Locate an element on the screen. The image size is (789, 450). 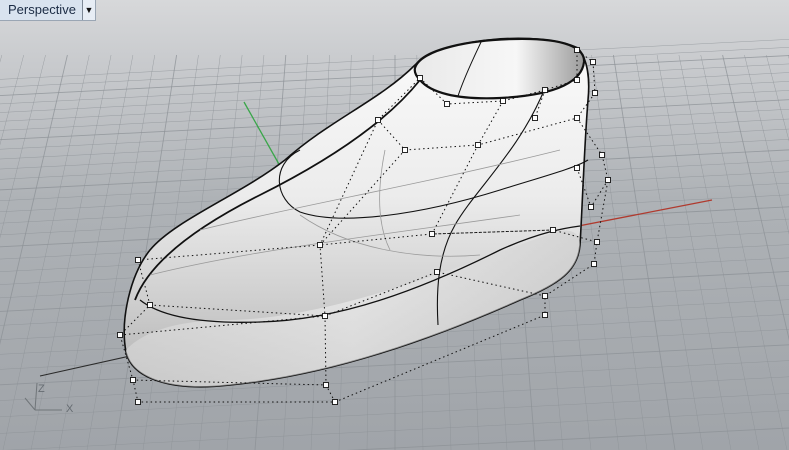
viewport-title: Perspective is located at coordinates (41, 10).